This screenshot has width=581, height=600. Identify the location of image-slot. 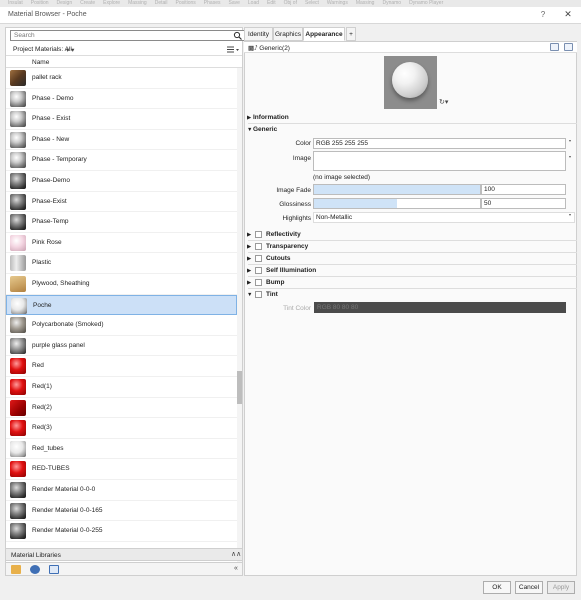
(439, 161).